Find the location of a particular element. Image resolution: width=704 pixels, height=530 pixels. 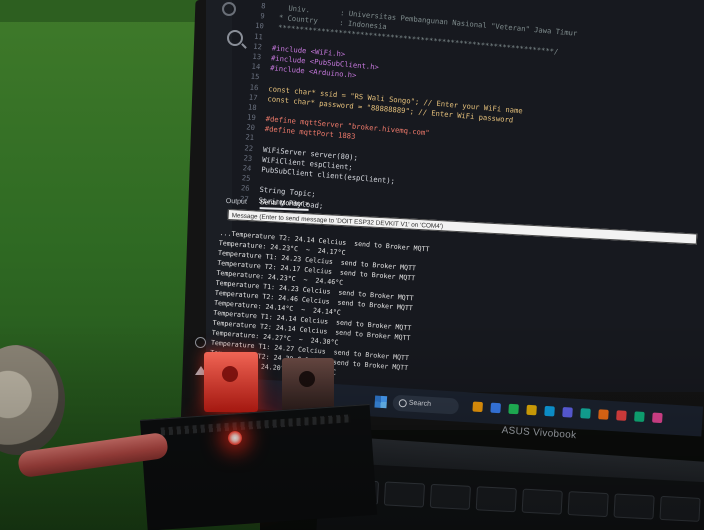

header-pins is located at coordinates (255, 425).